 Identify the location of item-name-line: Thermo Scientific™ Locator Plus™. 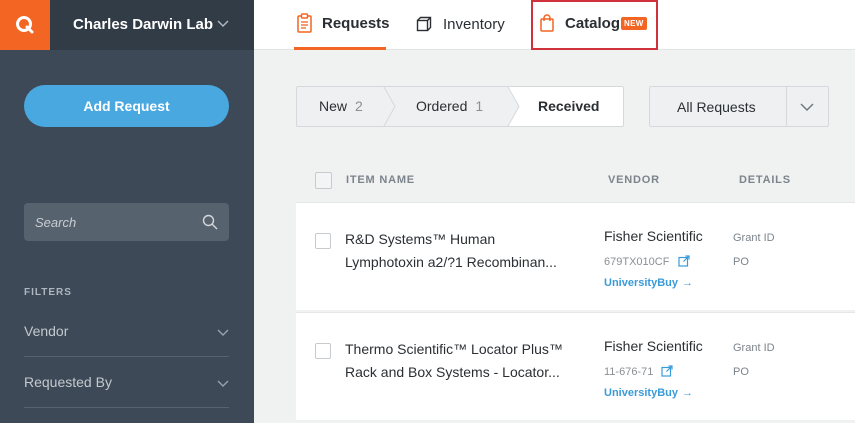
(454, 349).